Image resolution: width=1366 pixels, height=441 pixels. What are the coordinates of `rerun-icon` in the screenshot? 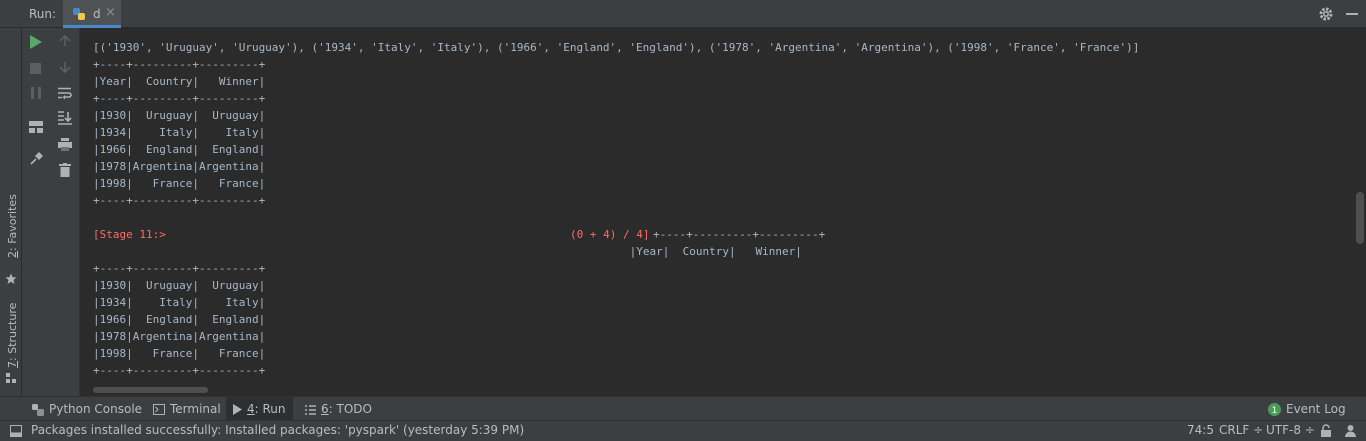 It's located at (36, 42).